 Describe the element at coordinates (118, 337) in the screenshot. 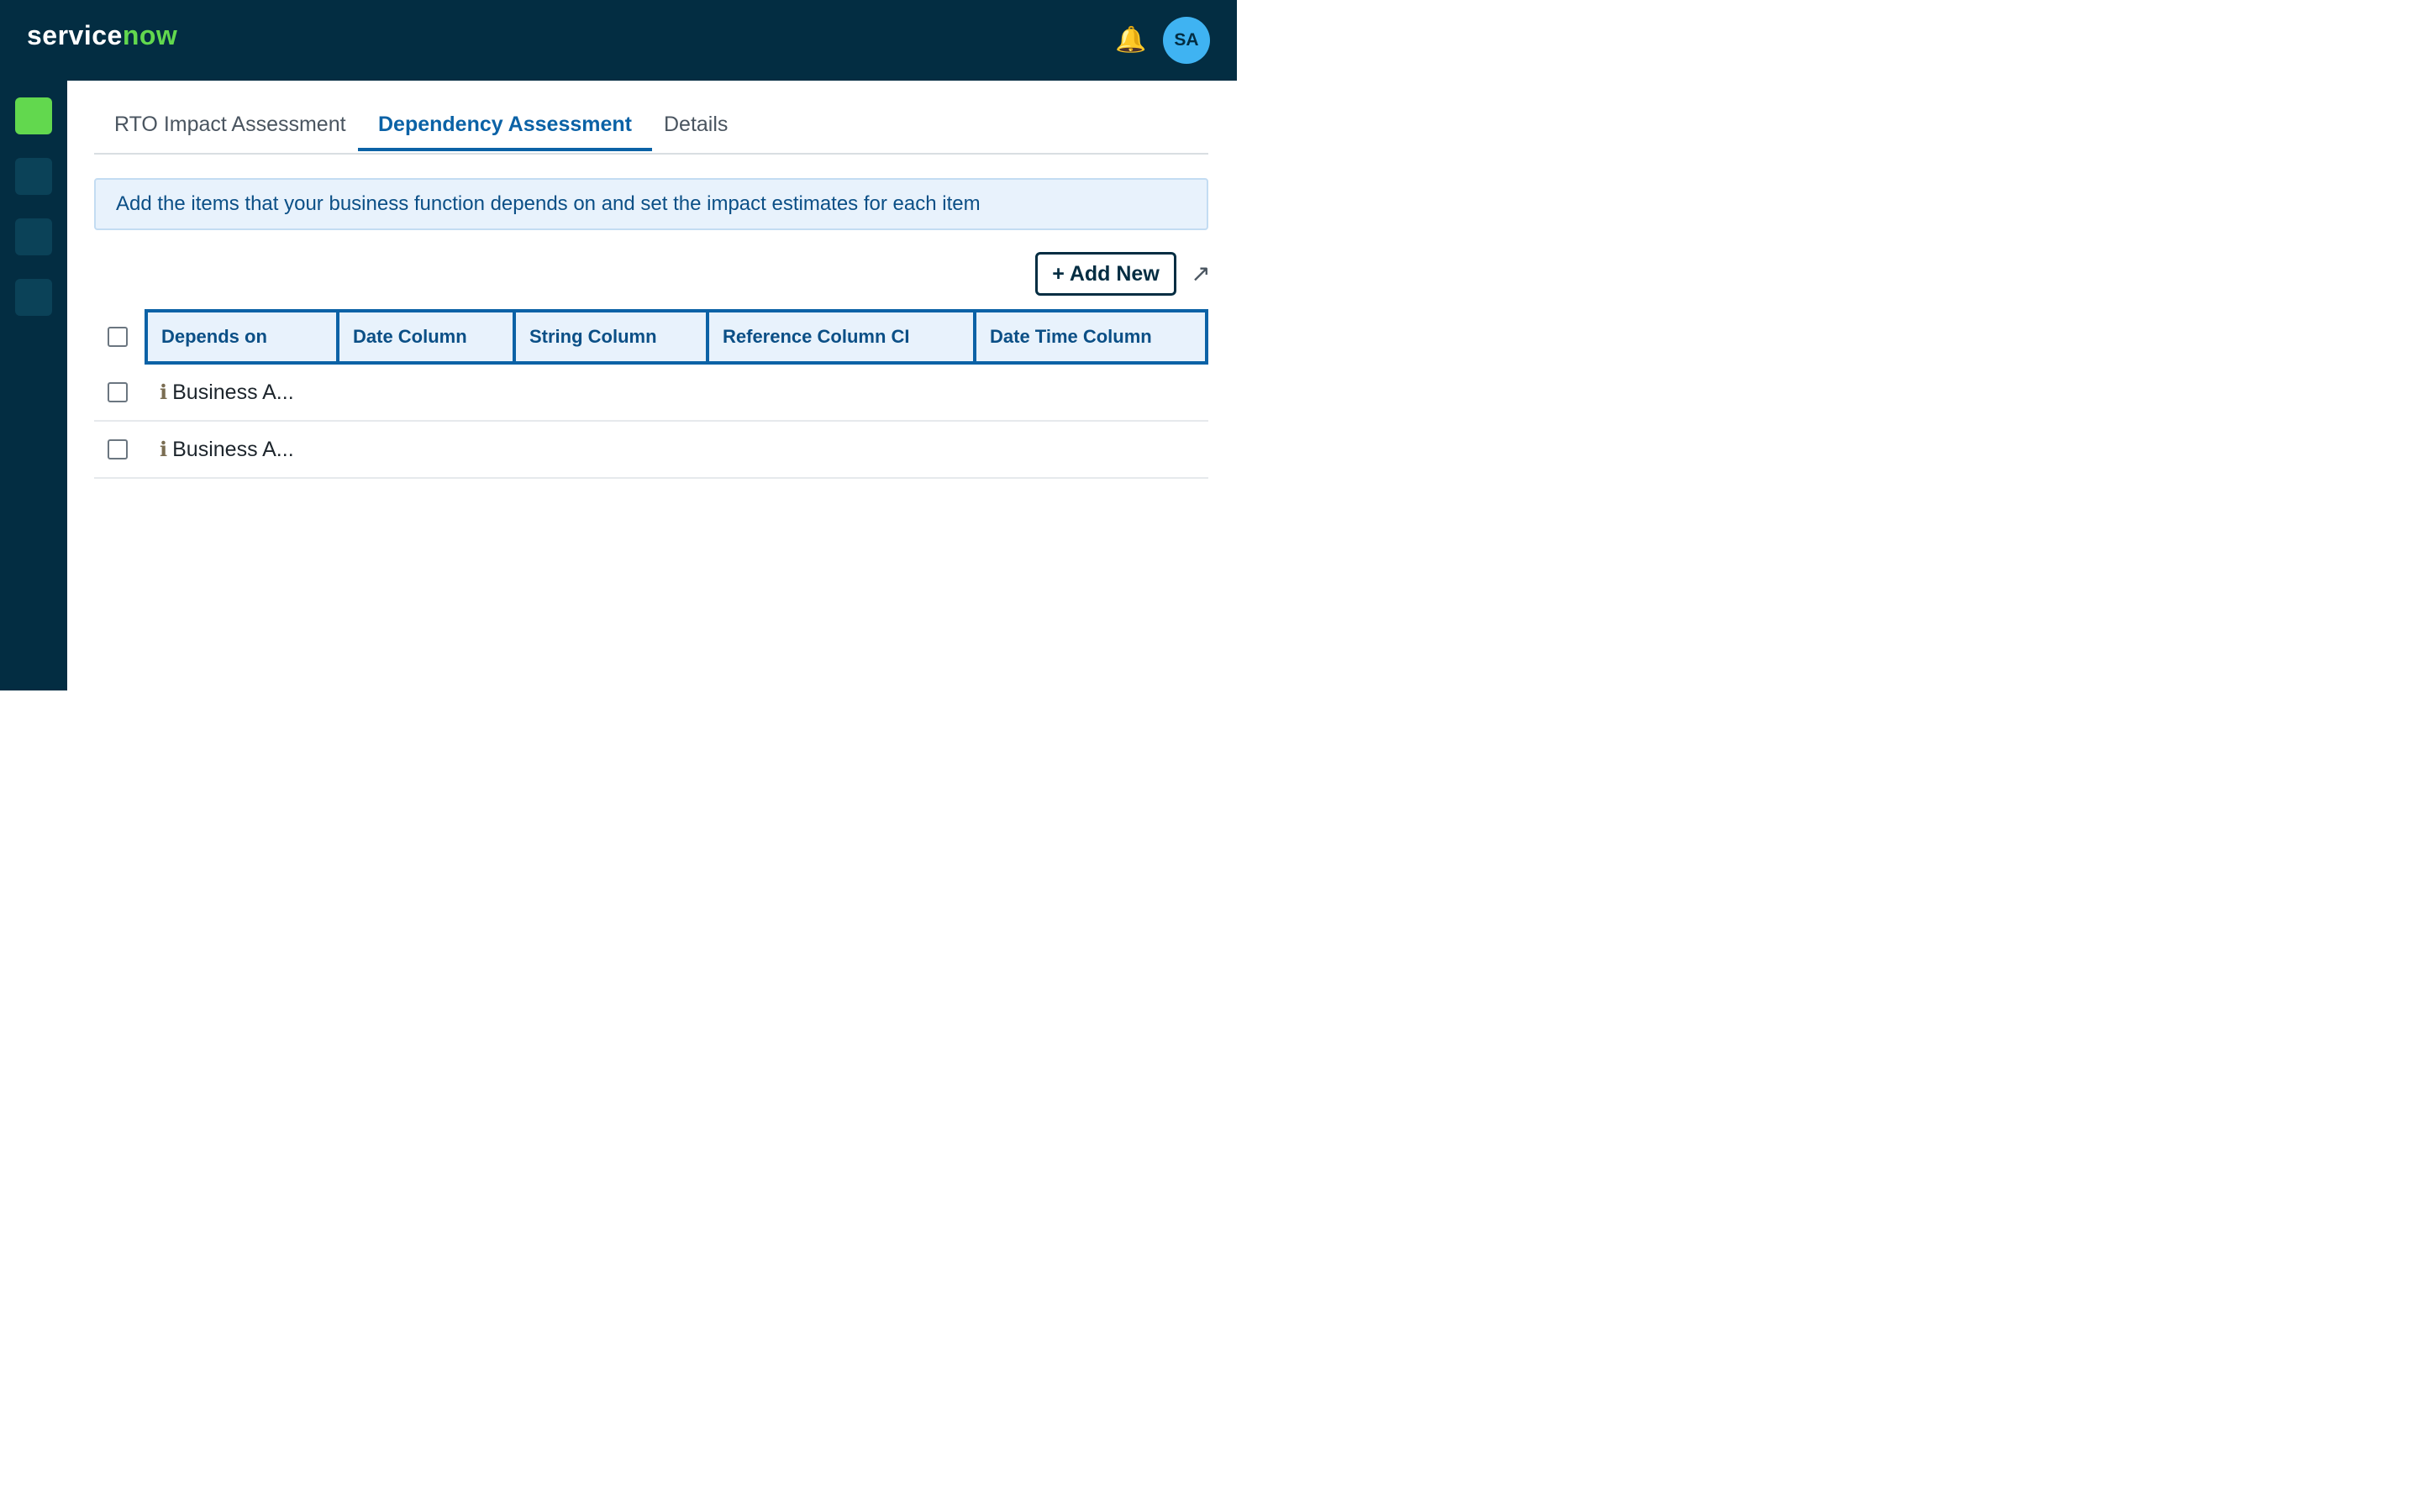

I see `select-all-checkbox` at that location.